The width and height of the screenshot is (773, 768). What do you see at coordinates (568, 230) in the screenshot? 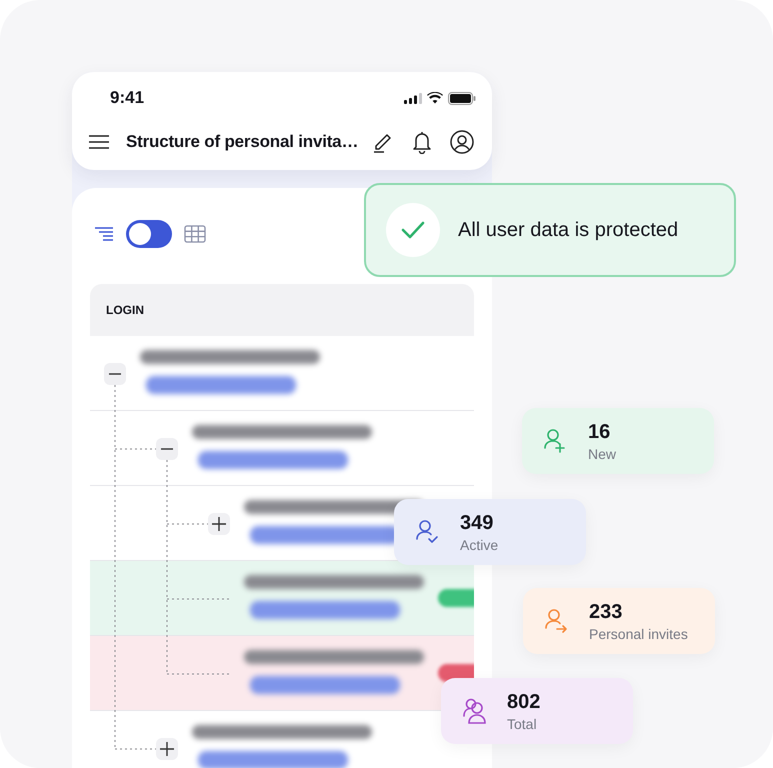
I see `toast-text: All user data is protected` at bounding box center [568, 230].